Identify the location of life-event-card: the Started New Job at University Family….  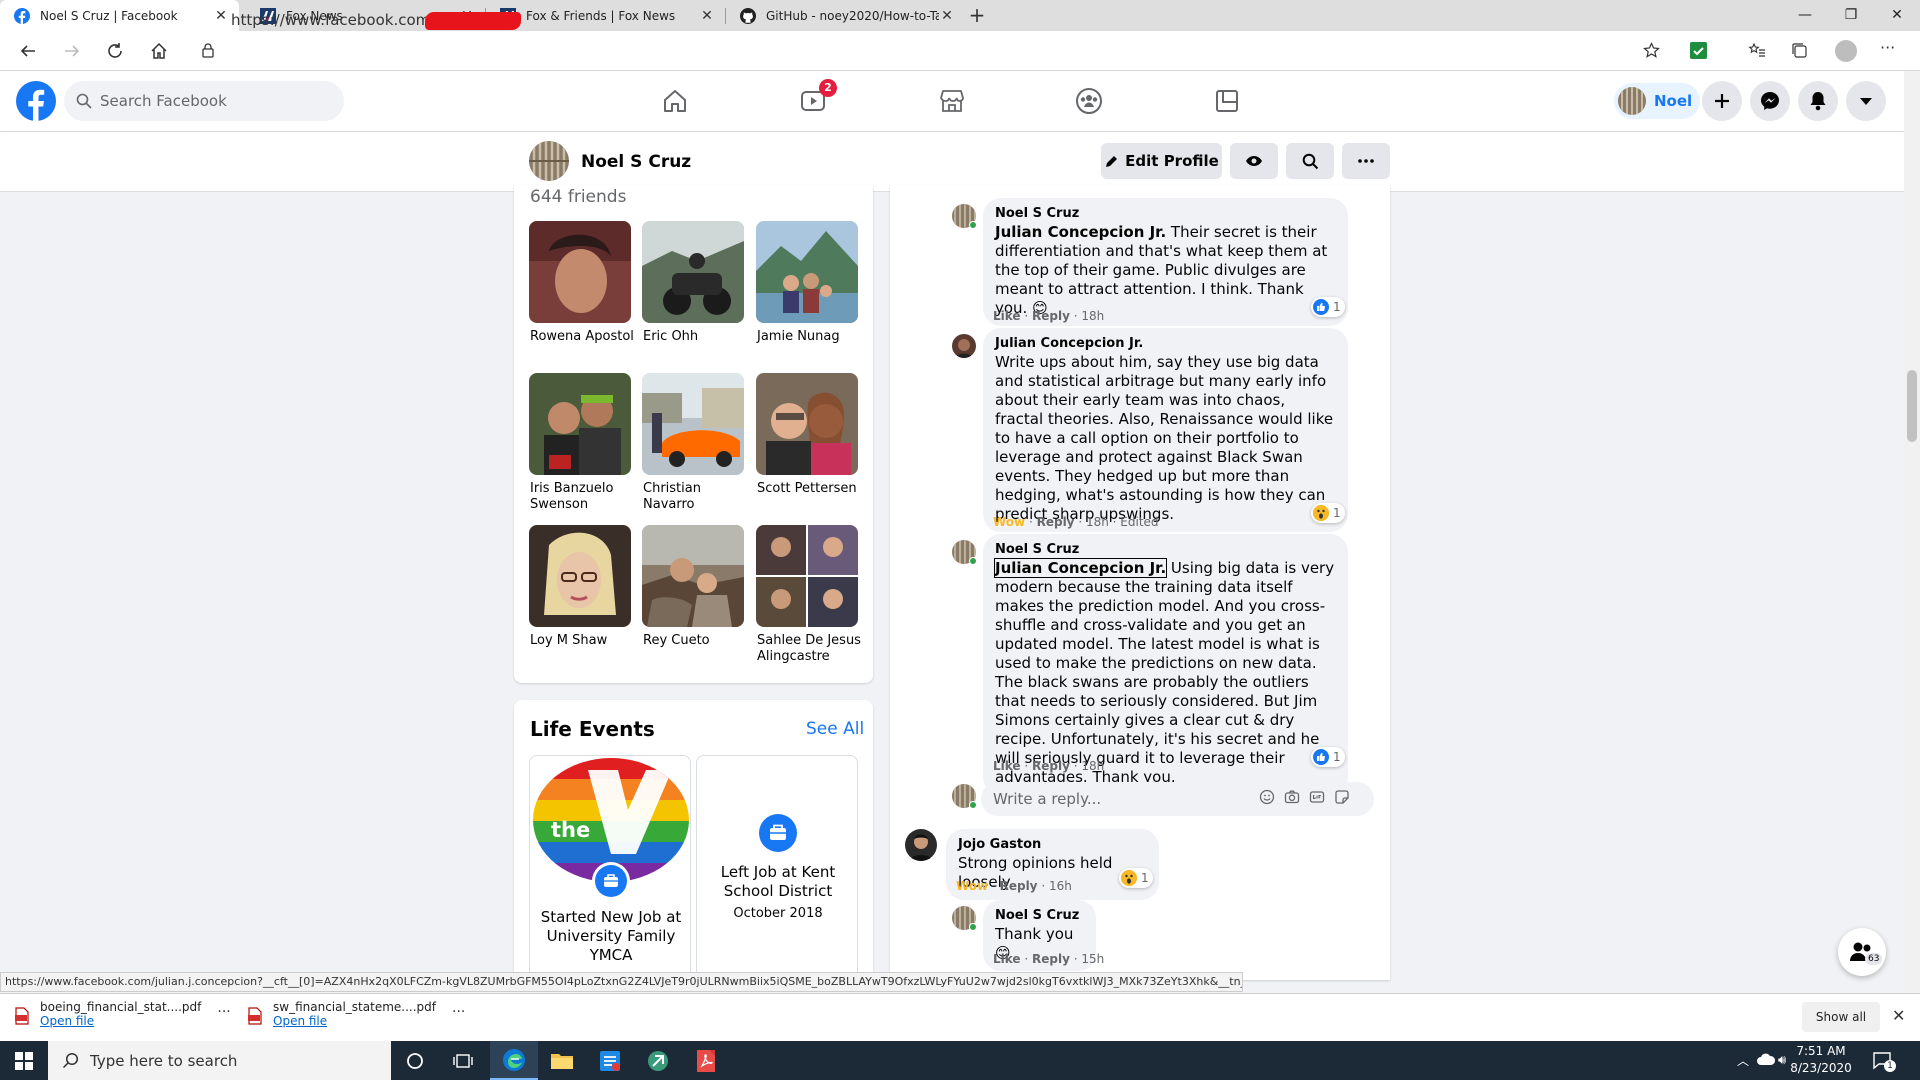
(610, 867).